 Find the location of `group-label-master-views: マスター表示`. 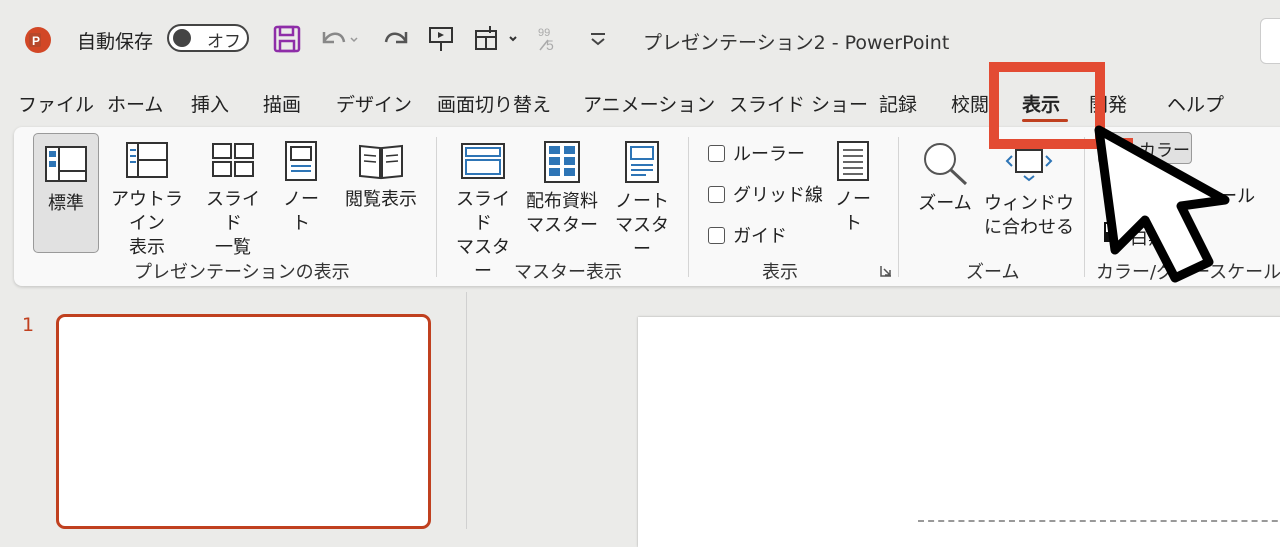

group-label-master-views: マスター表示 is located at coordinates (568, 272).